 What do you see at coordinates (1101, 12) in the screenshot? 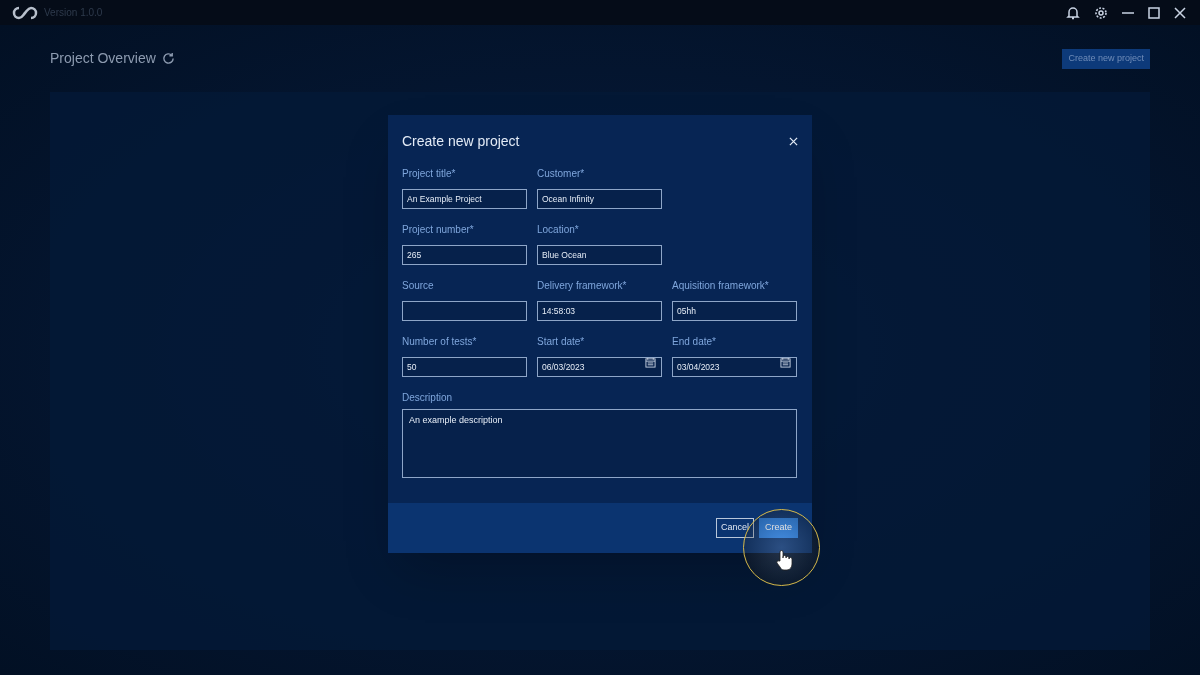
I see `settings-icon` at bounding box center [1101, 12].